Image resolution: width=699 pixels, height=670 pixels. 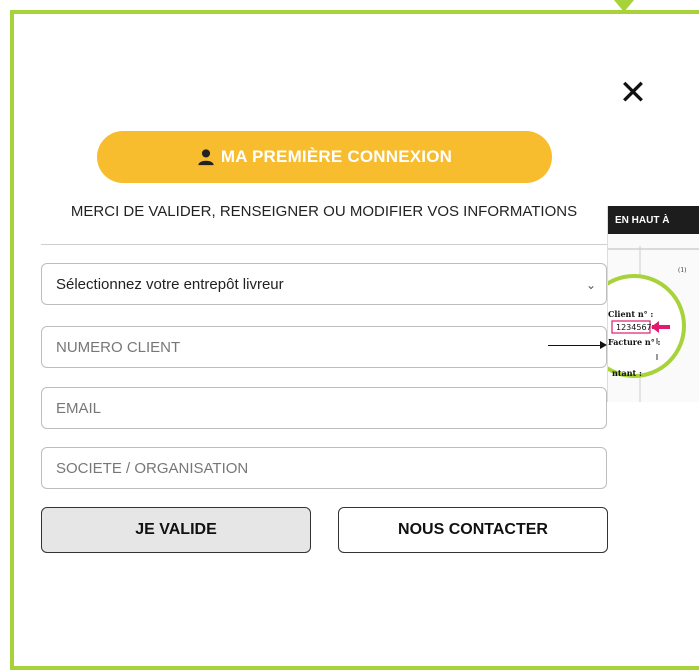 What do you see at coordinates (206, 157) in the screenshot?
I see `person-icon` at bounding box center [206, 157].